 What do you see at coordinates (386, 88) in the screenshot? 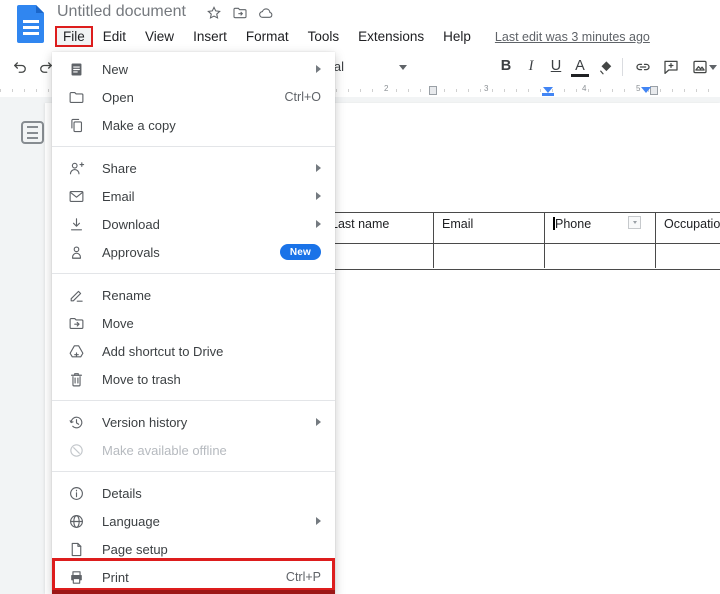
I see `ruler-number: 2` at bounding box center [386, 88].